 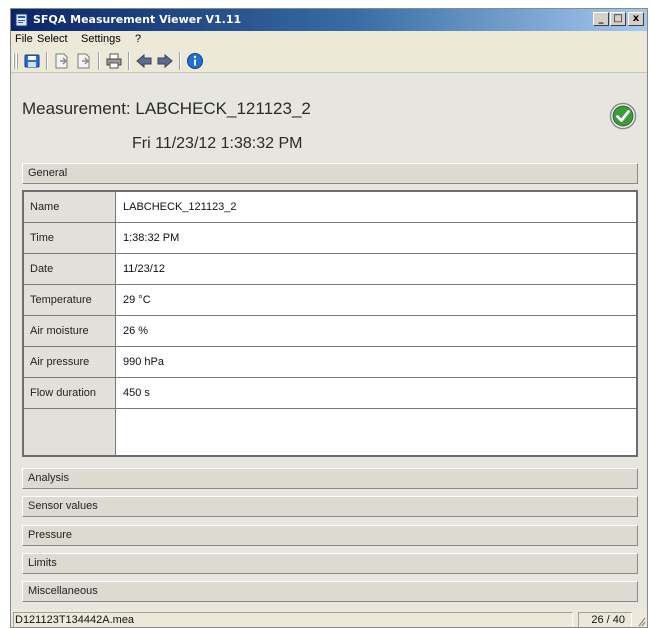 What do you see at coordinates (376, 238) in the screenshot?
I see `property-value: 1:38:32 PM` at bounding box center [376, 238].